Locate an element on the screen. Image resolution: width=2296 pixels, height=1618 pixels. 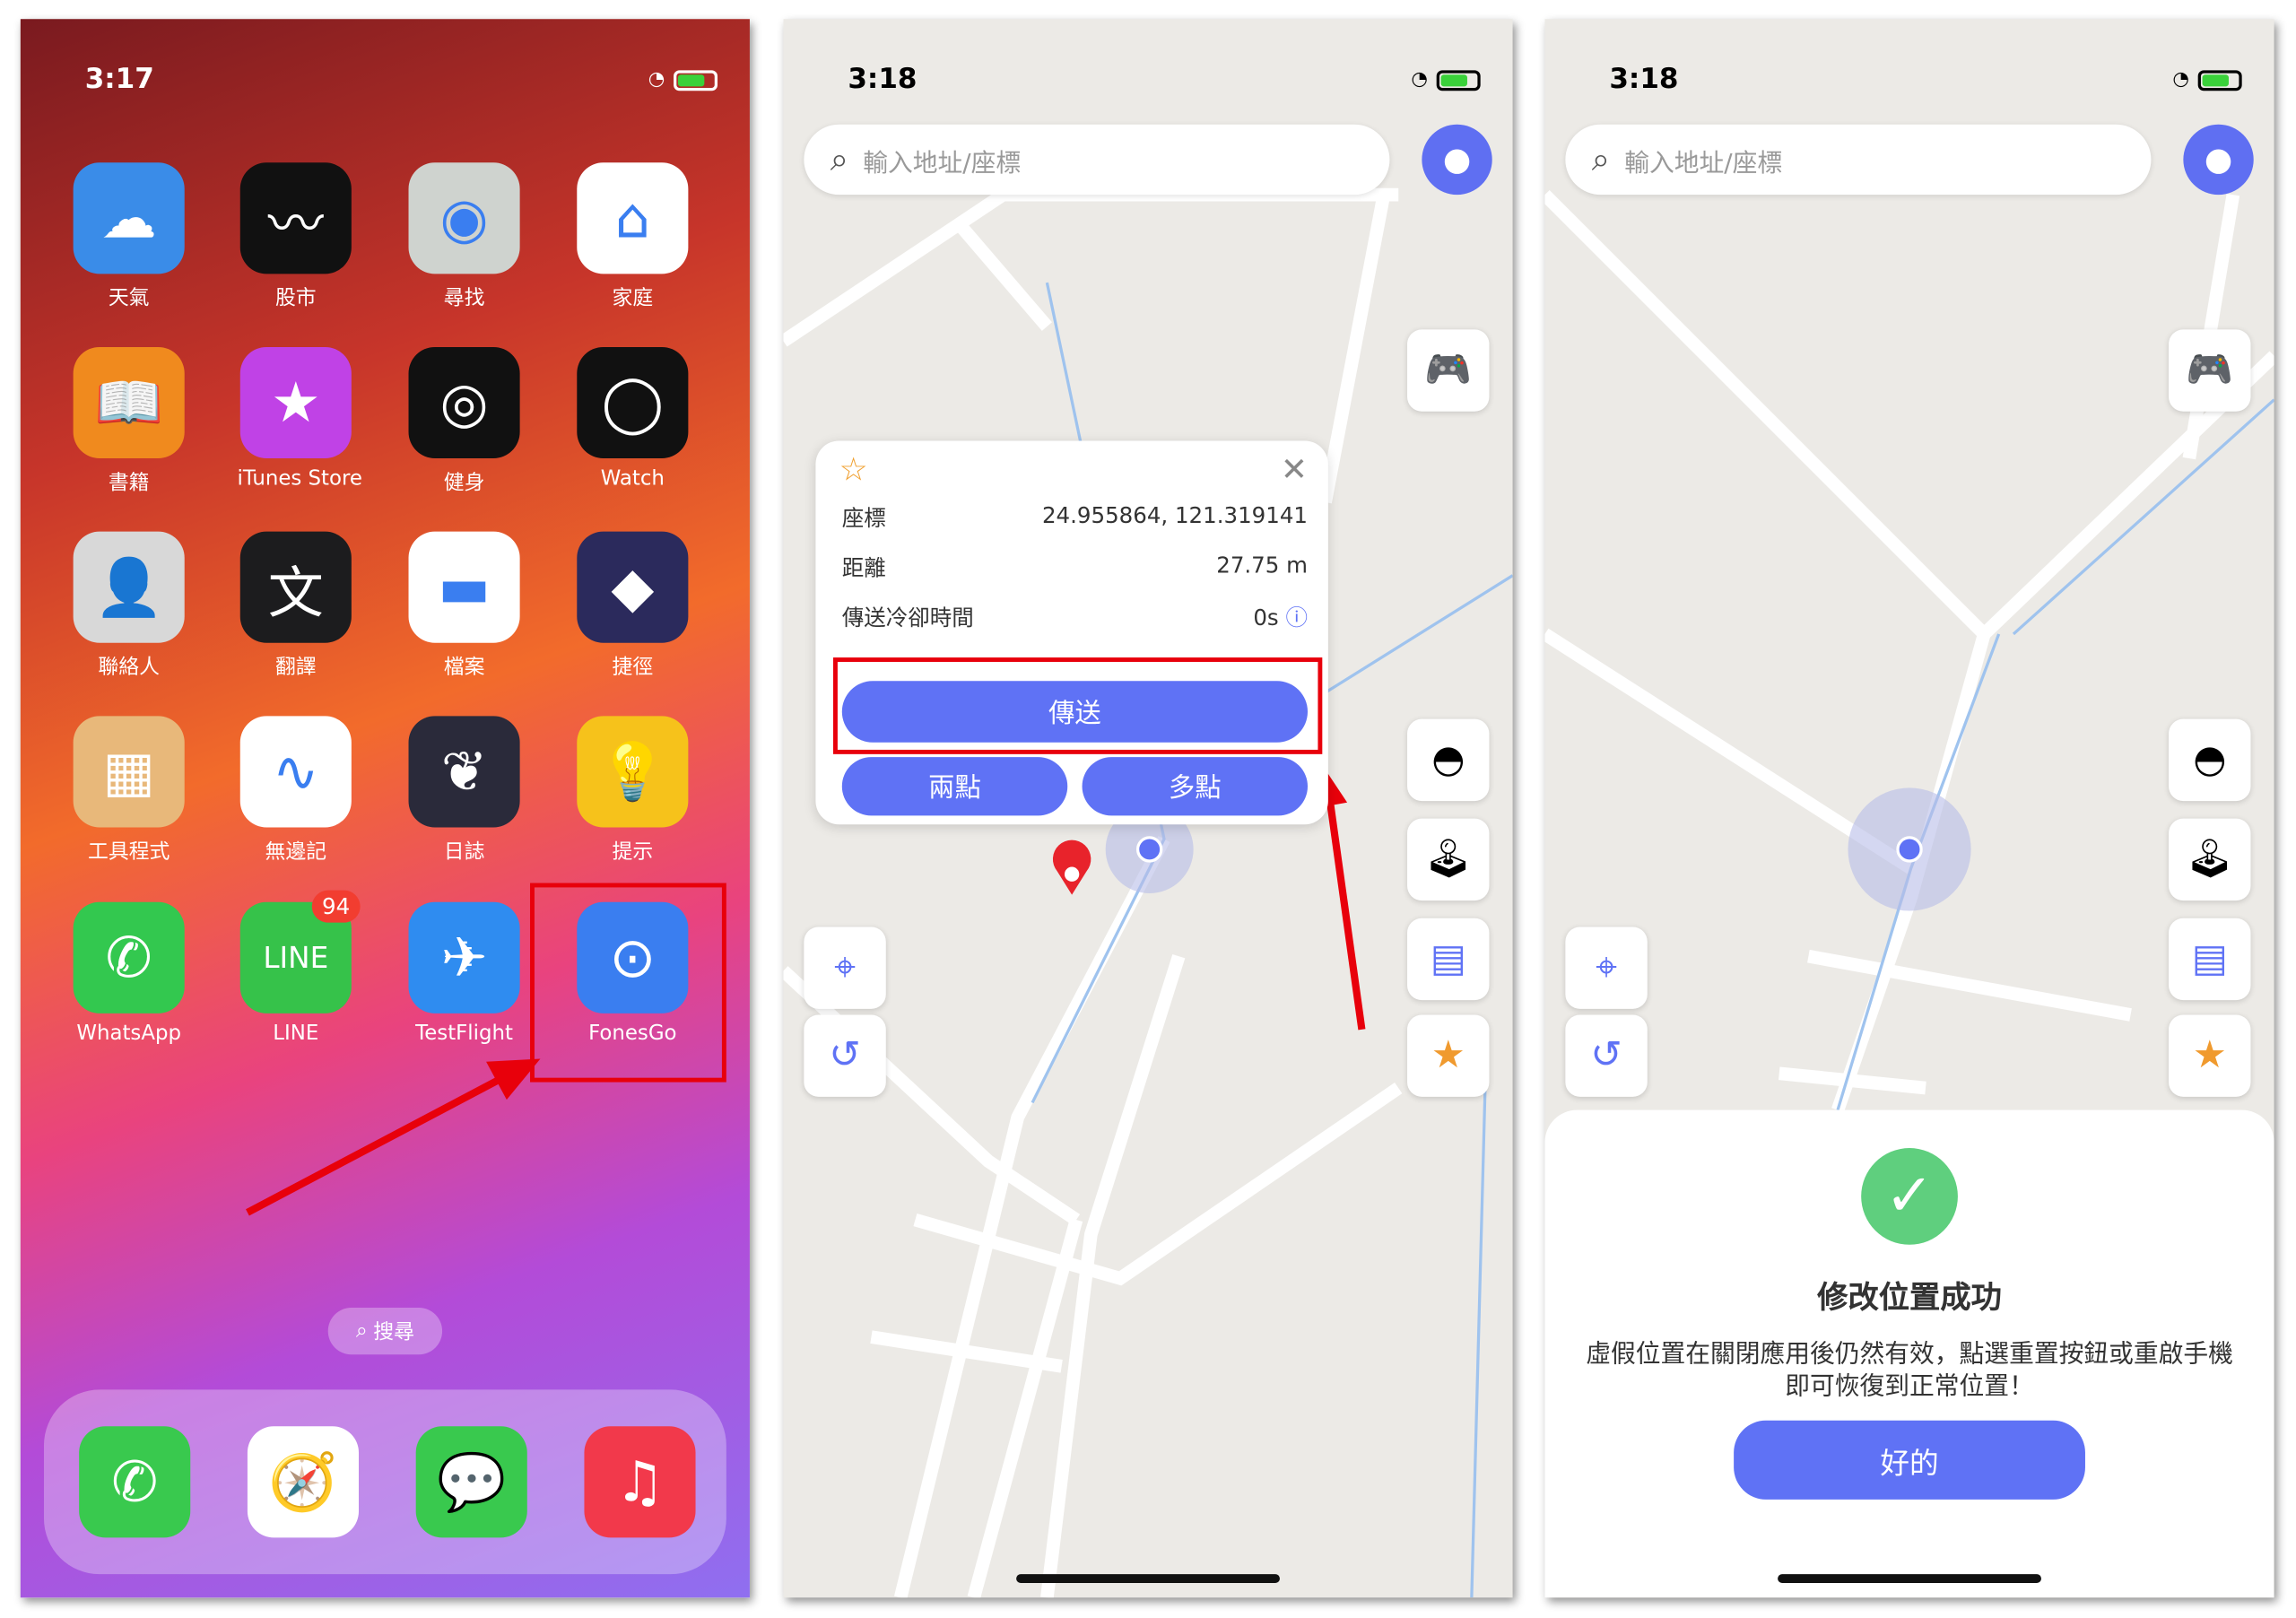
search-label: 搜尋 is located at coordinates (393, 1332).